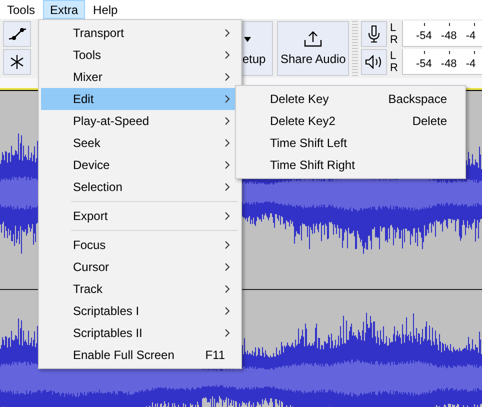  I want to click on menu-item: Time Shift Right, so click(350, 165).